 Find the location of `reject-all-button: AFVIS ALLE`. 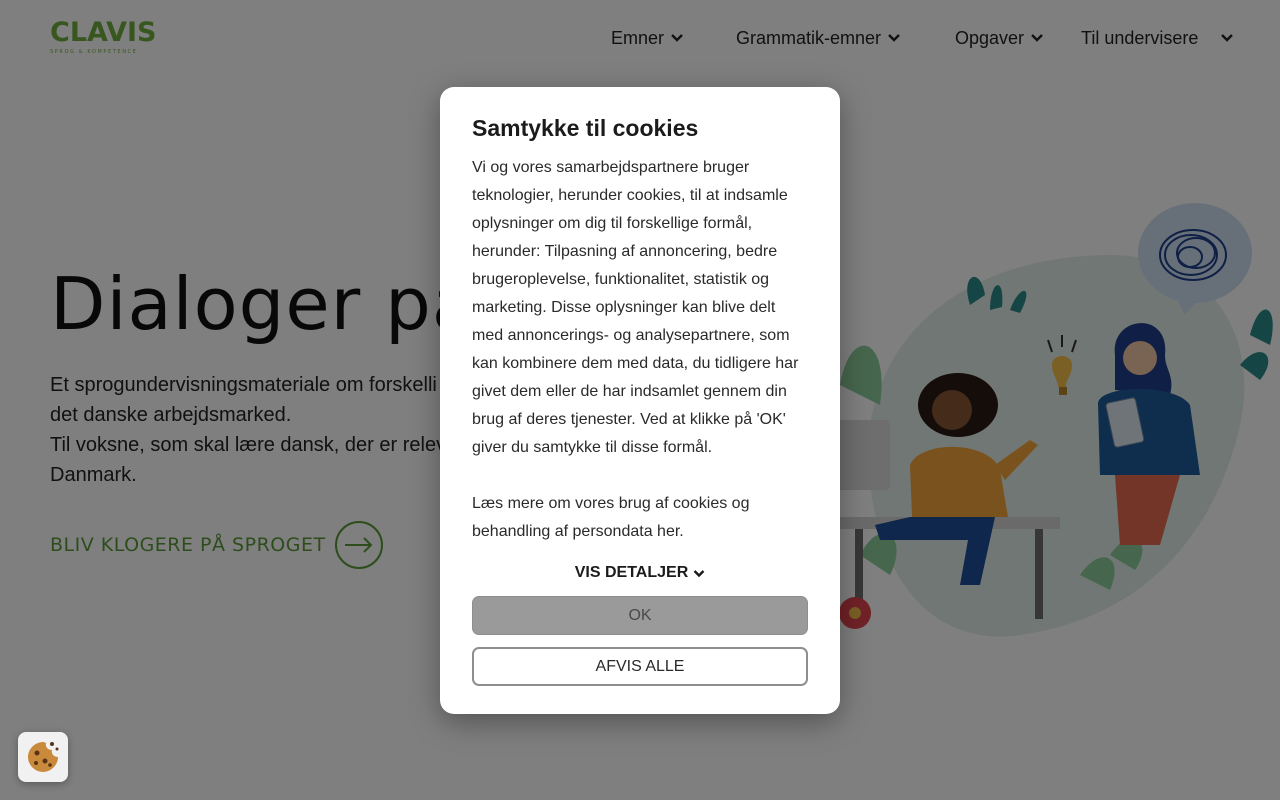

reject-all-button: AFVIS ALLE is located at coordinates (640, 666).